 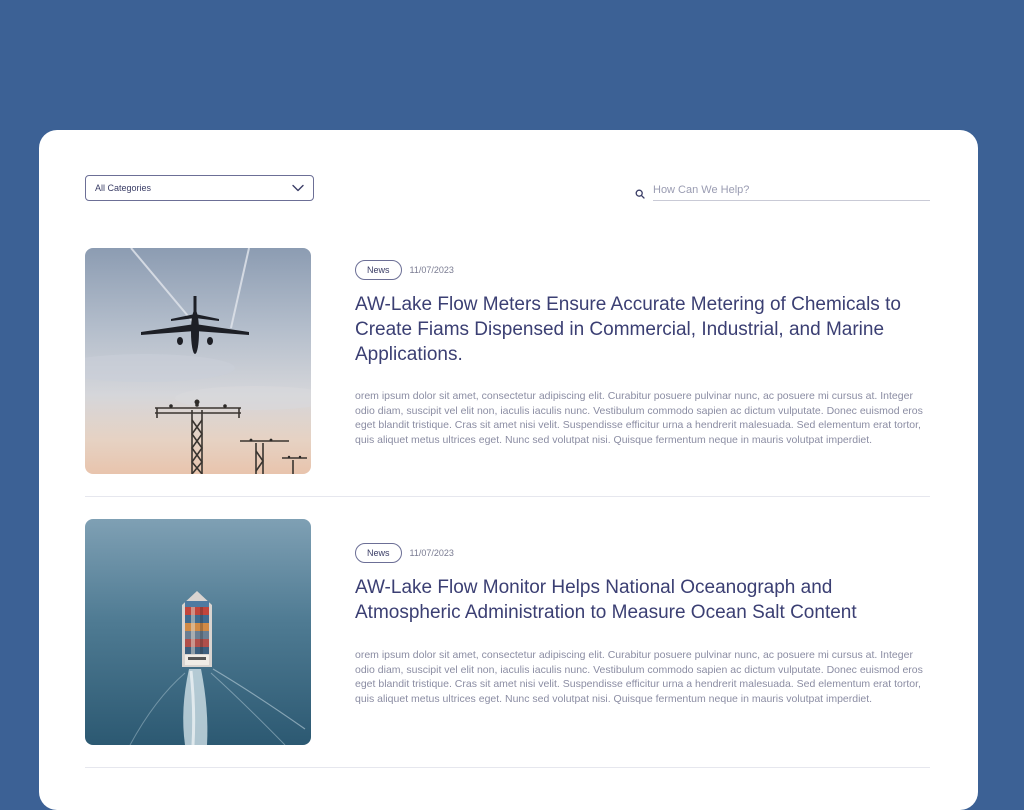 I want to click on category-dropdown: All Categories, so click(x=199, y=188).